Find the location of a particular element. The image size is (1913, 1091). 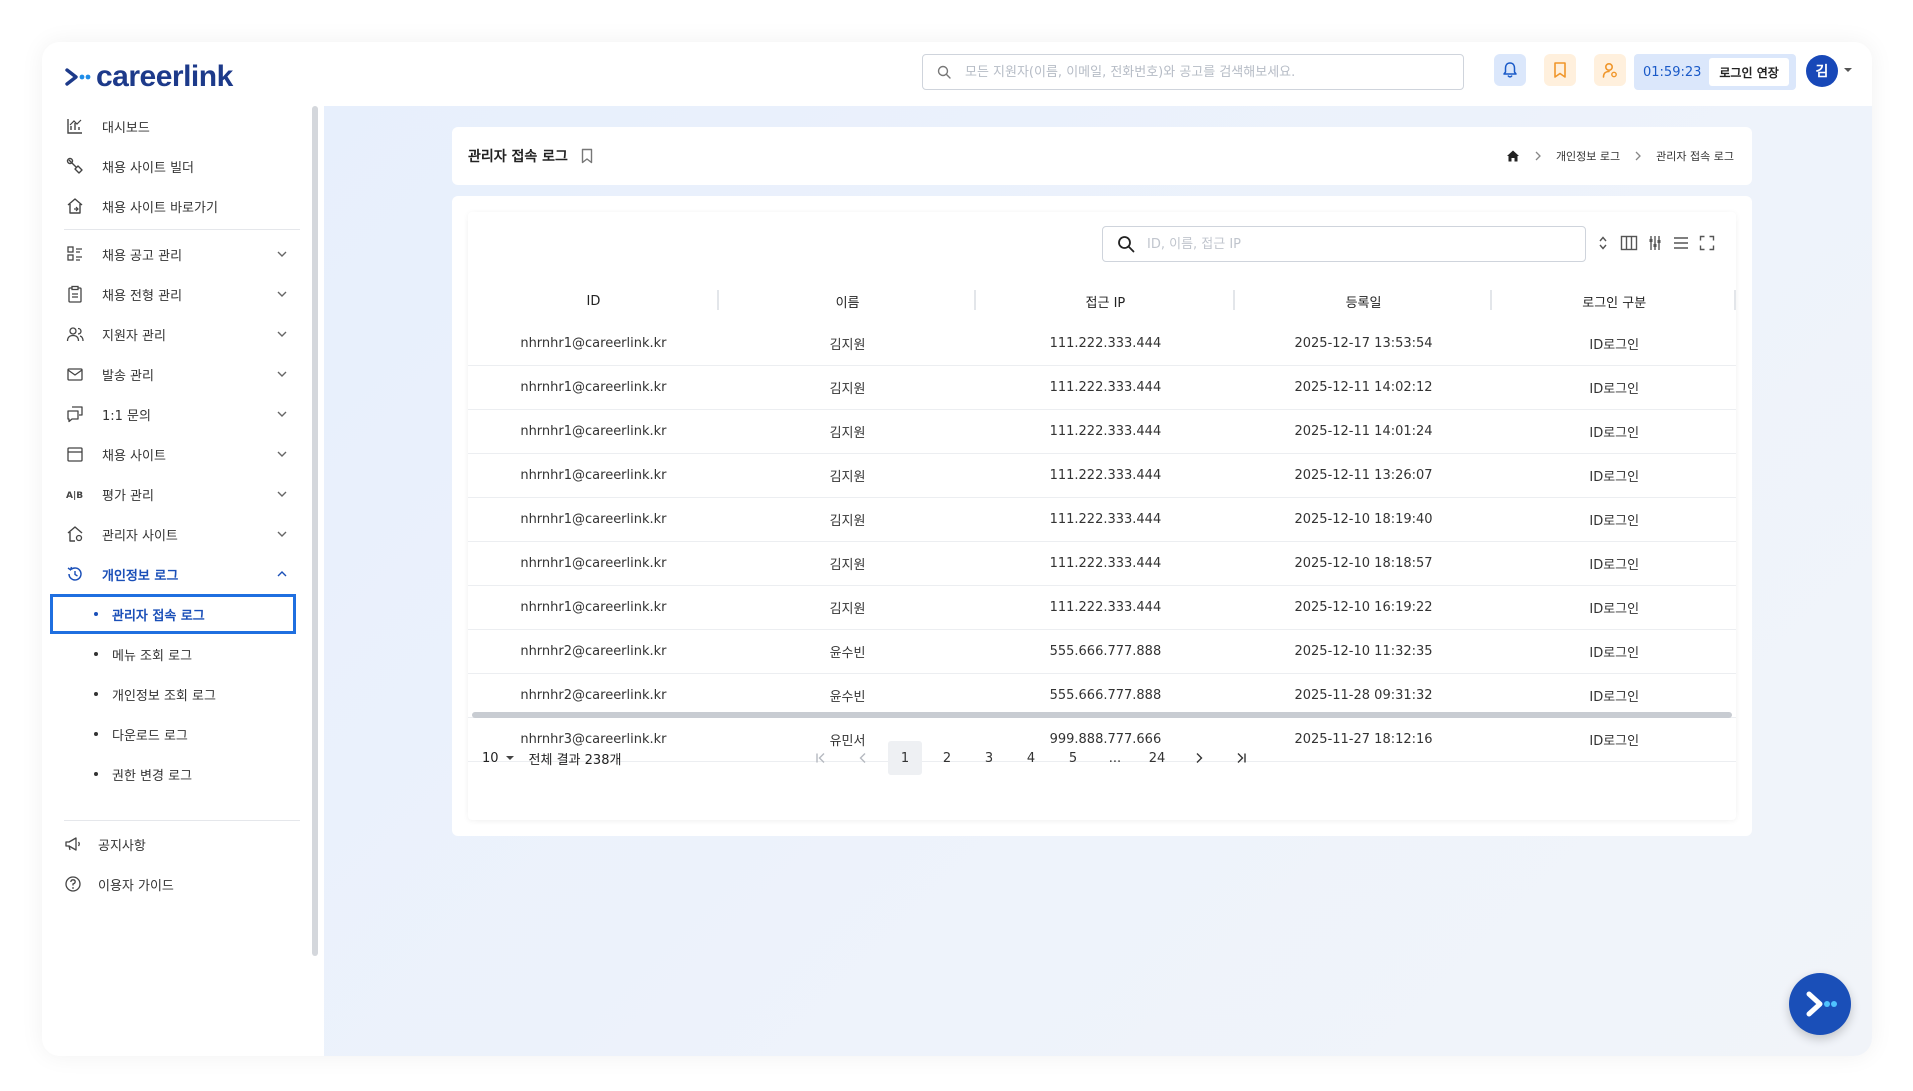

sidebar-scrollbar is located at coordinates (315, 531).